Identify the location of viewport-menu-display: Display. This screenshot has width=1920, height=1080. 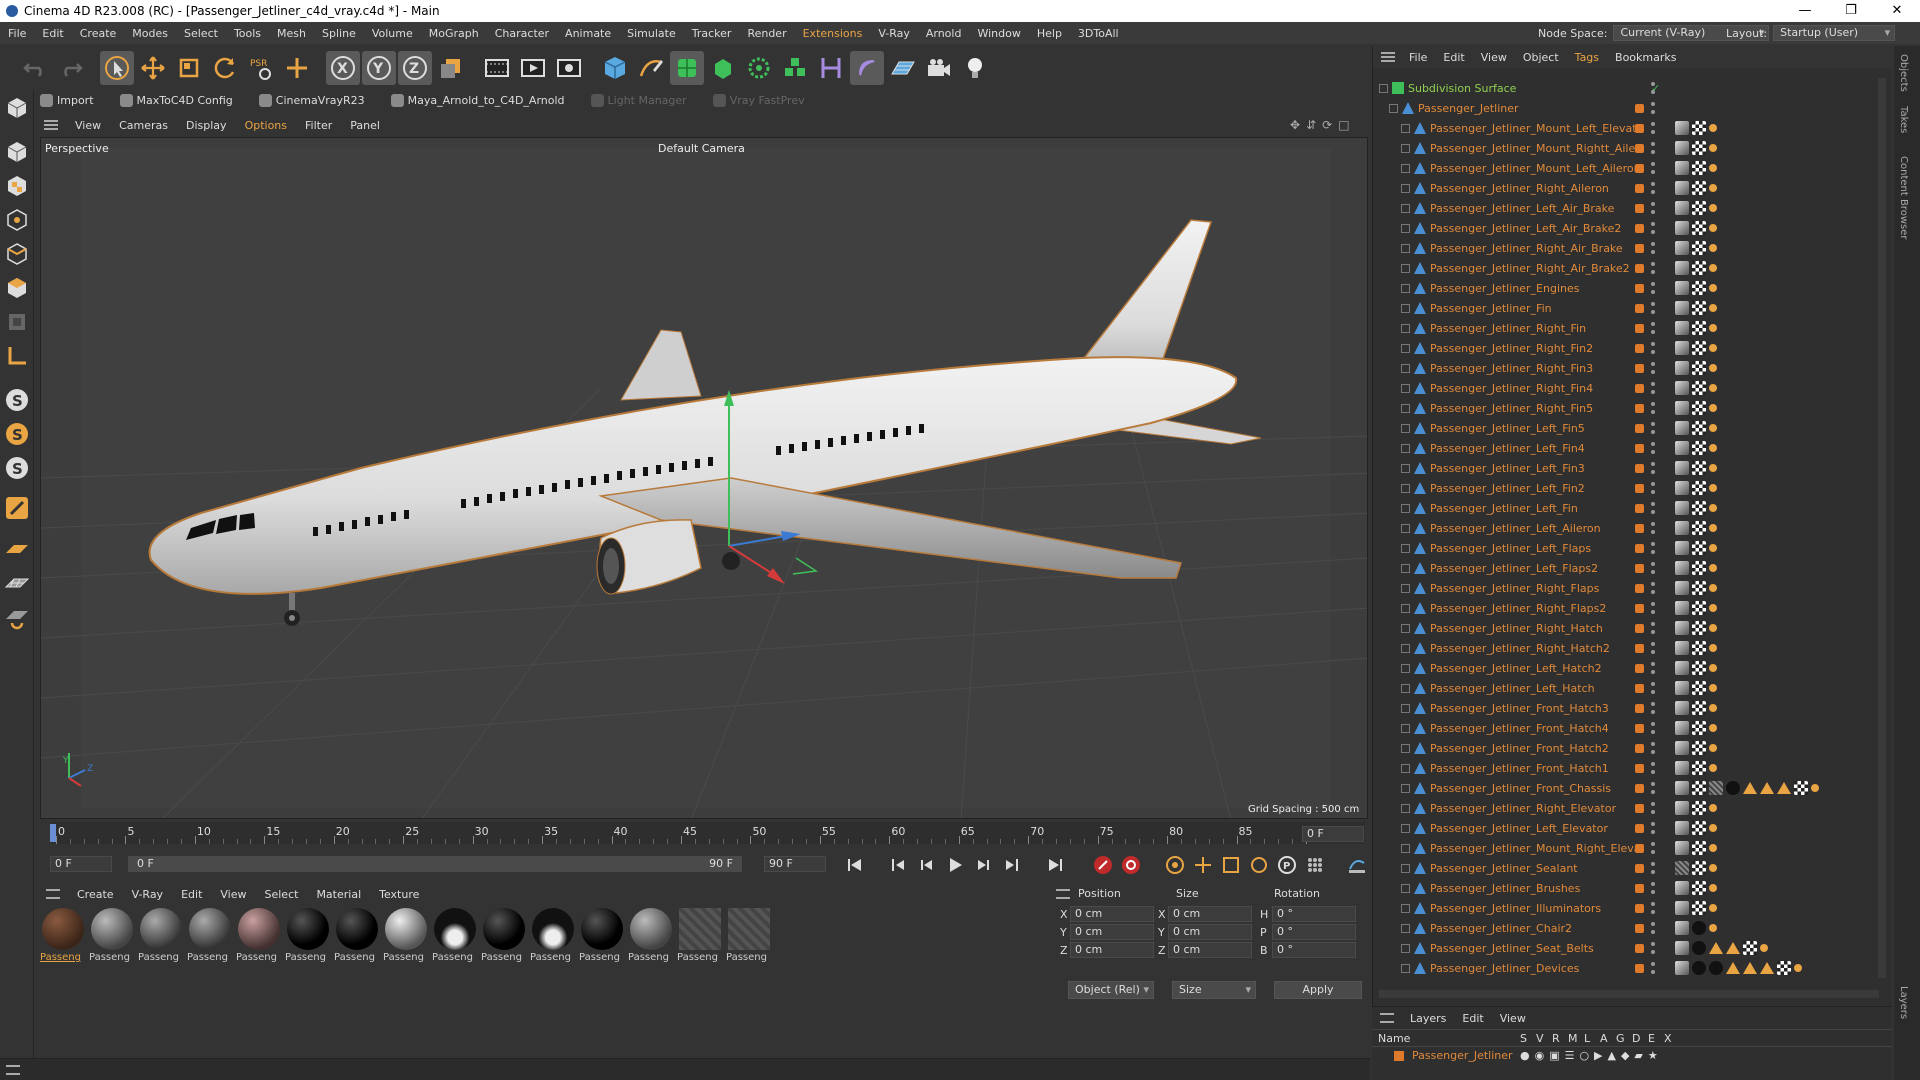
(206, 125).